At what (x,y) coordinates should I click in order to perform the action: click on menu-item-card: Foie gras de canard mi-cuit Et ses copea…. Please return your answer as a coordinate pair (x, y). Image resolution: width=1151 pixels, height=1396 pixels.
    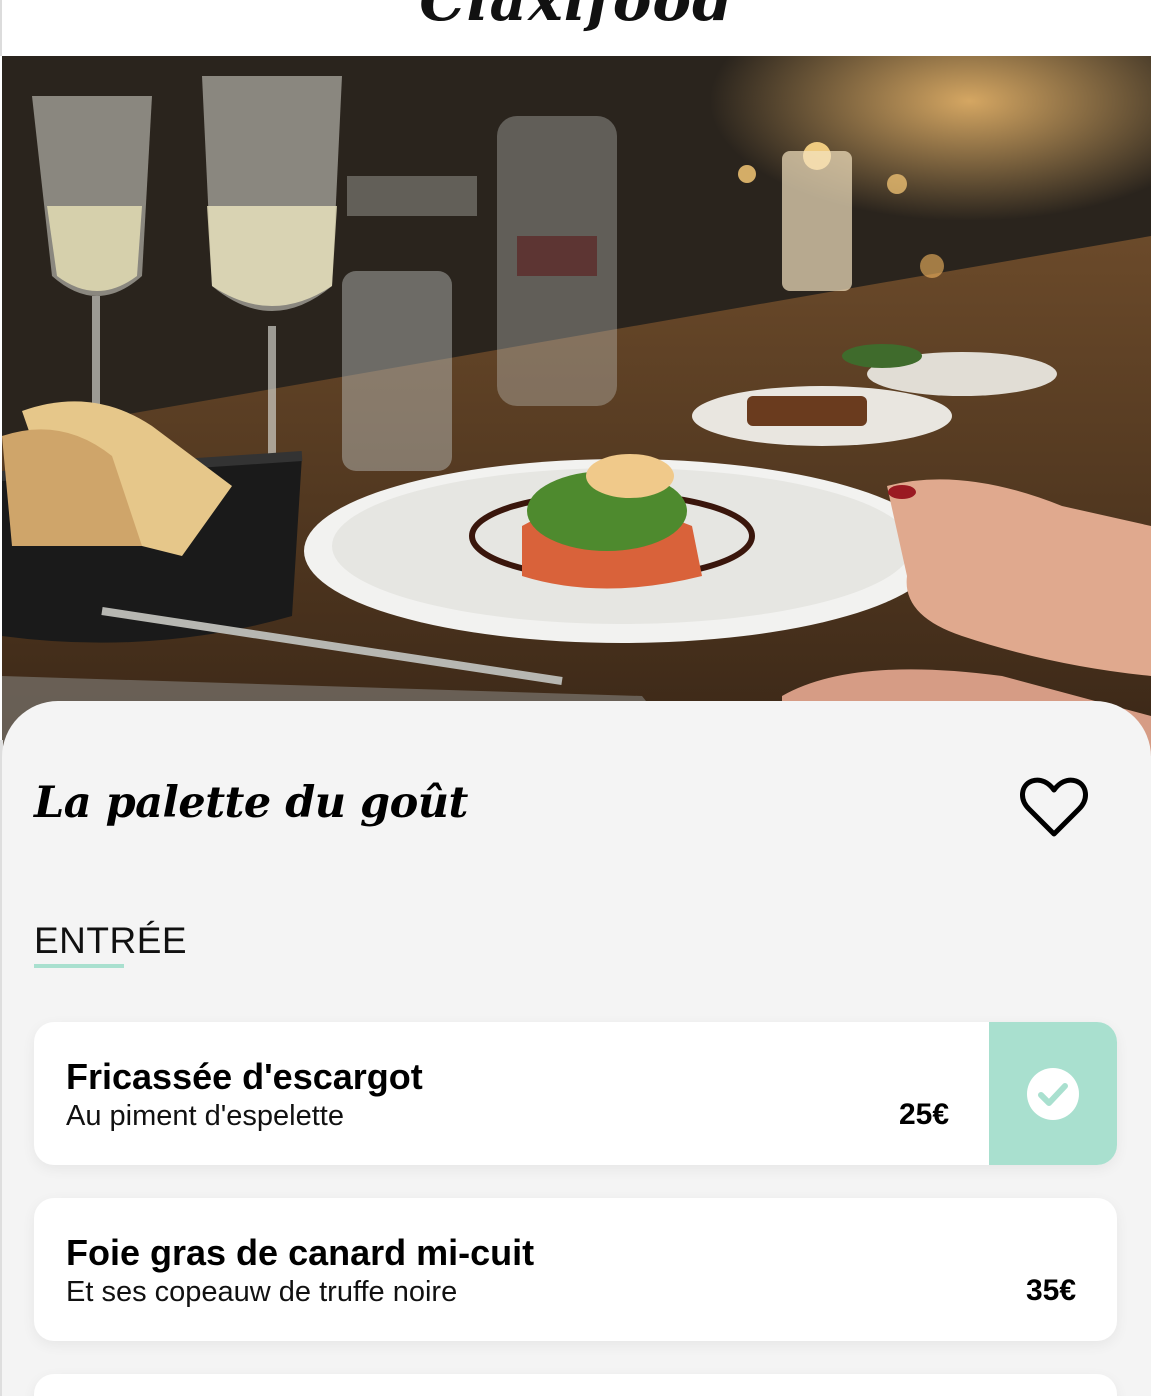
    Looking at the image, I should click on (575, 1269).